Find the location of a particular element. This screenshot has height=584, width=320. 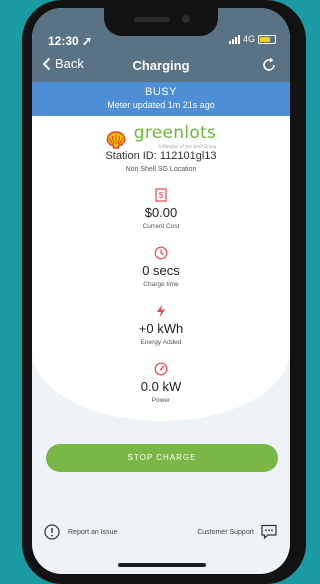

camera is located at coordinates (186, 19).